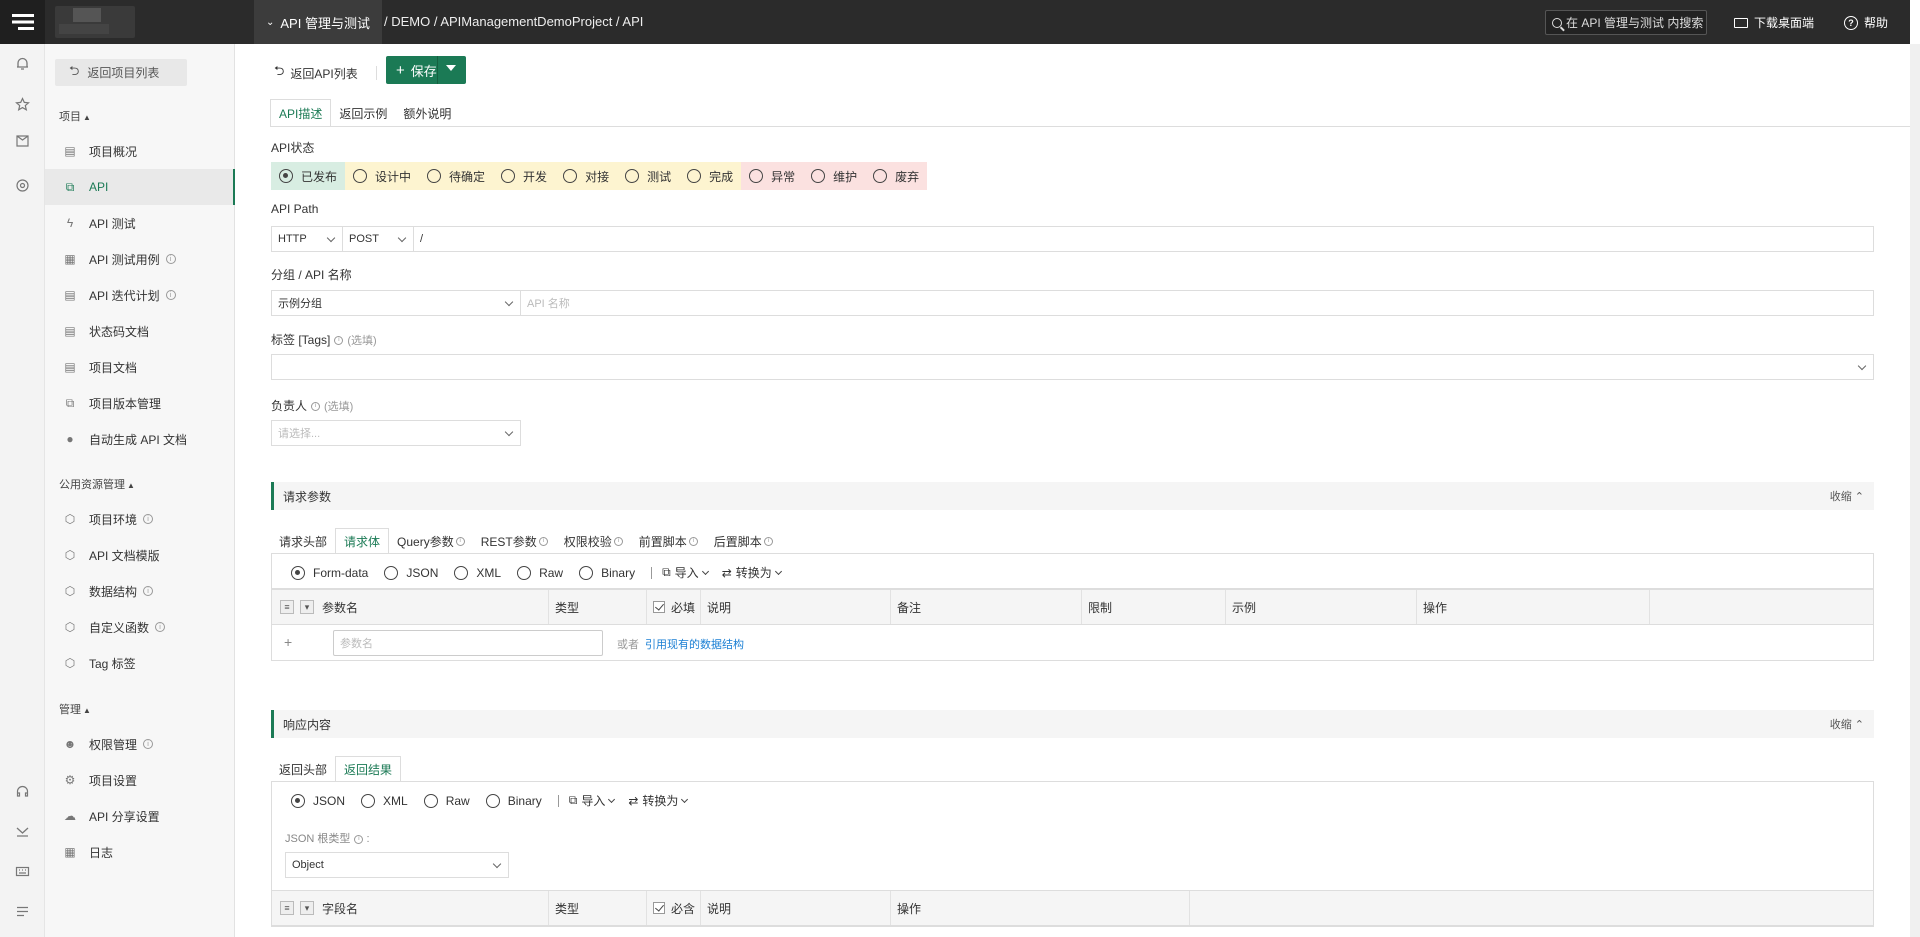 This screenshot has width=1920, height=937. Describe the element at coordinates (140, 151) in the screenshot. I see `sidebar-item-overview: ▤ 项目概况` at that location.